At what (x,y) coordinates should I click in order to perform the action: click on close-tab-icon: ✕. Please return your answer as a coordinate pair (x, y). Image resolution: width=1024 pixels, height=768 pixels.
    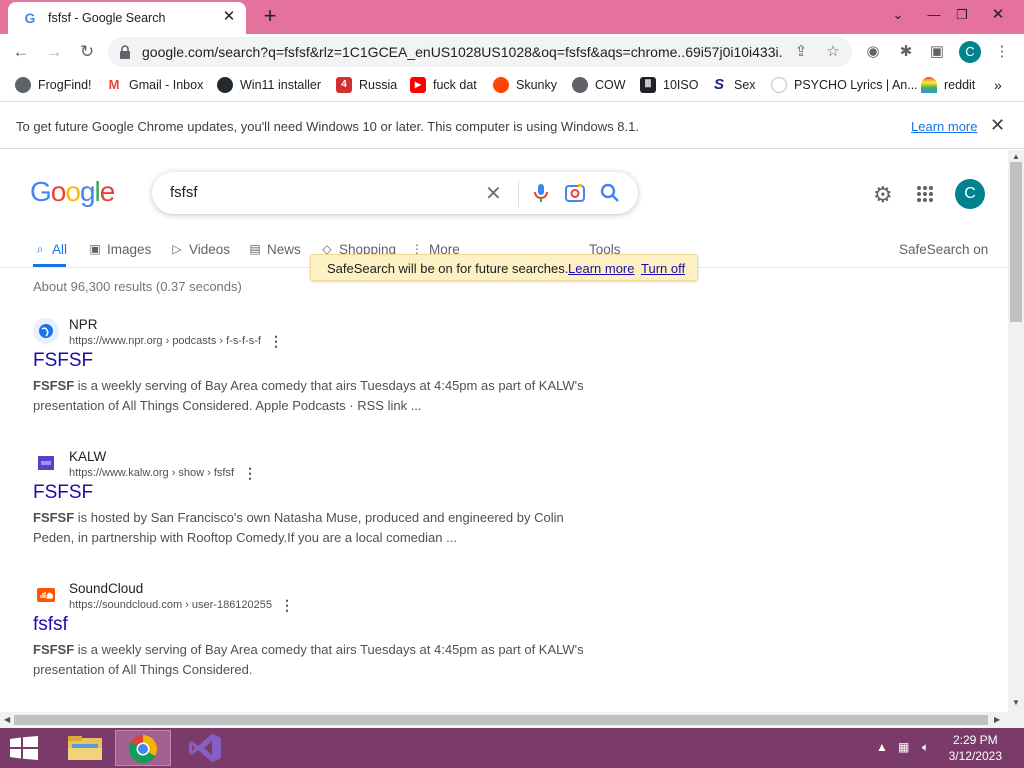
    Looking at the image, I should click on (229, 17).